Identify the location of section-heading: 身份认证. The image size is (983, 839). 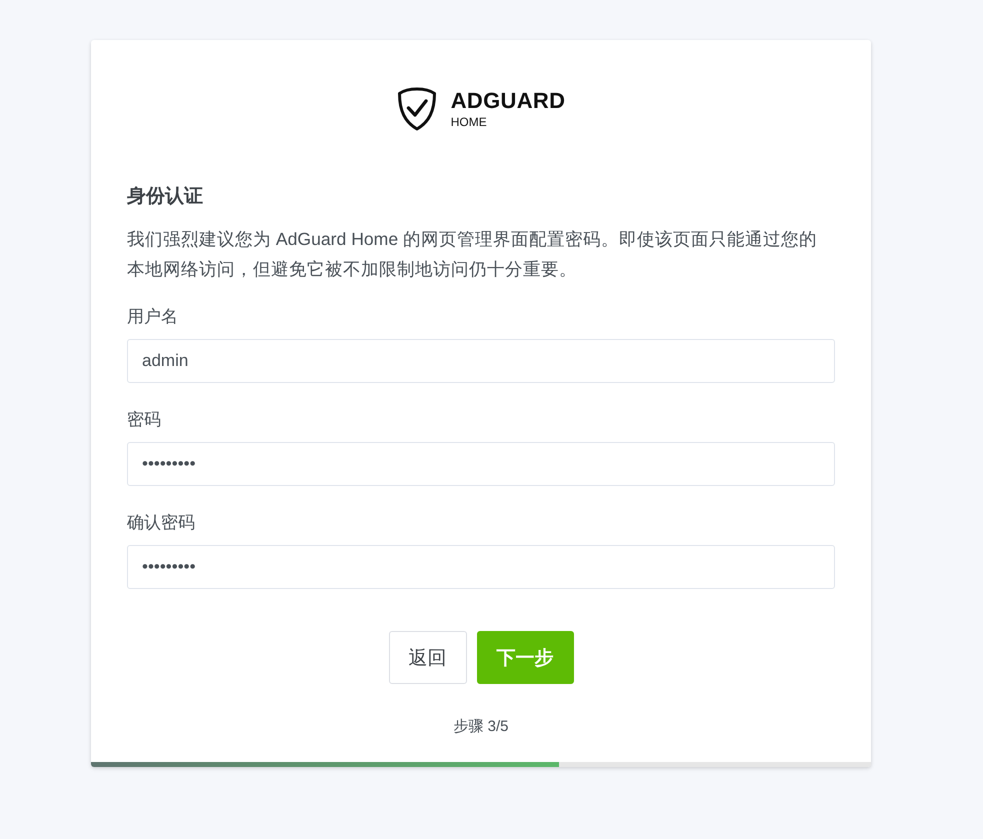
(165, 197).